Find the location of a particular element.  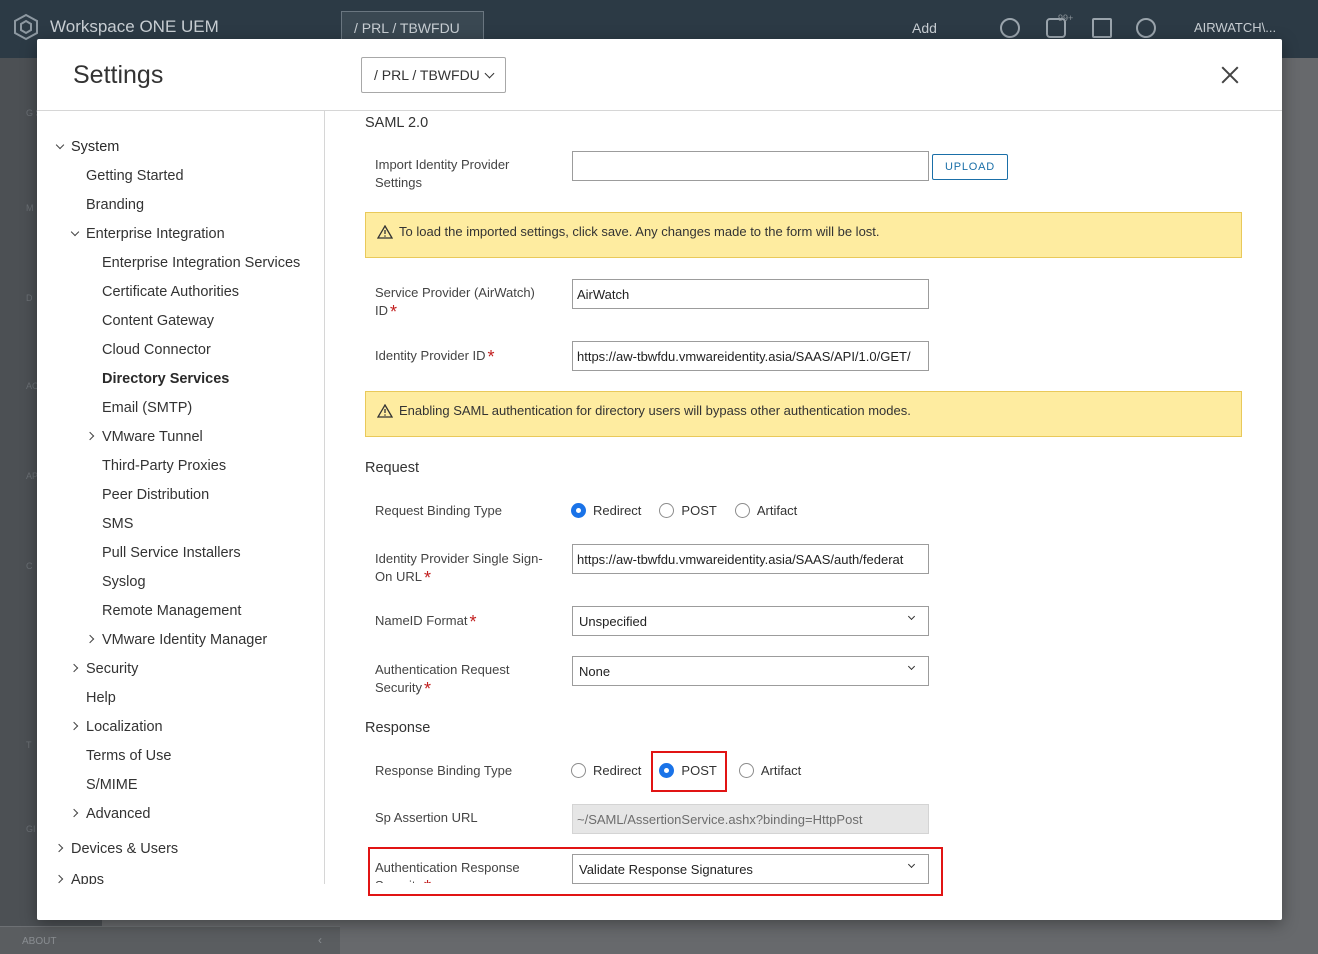

star-icon is located at coordinates (1102, 28).